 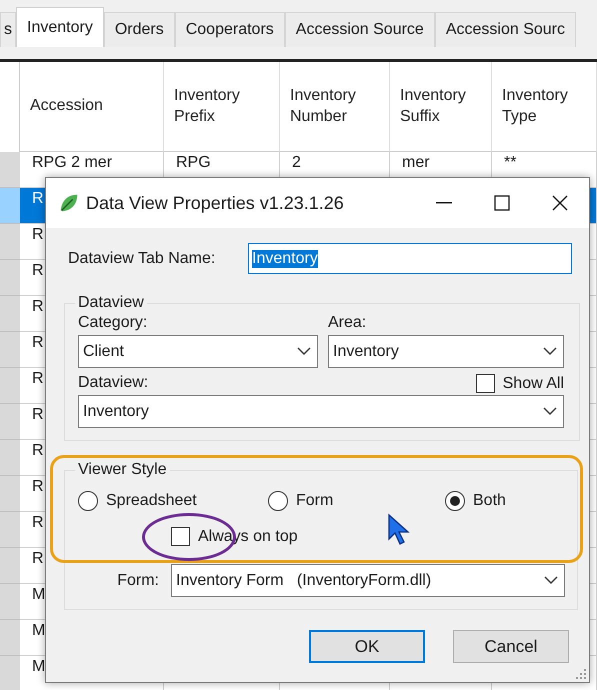 I want to click on column-header: Accession, so click(x=92, y=107).